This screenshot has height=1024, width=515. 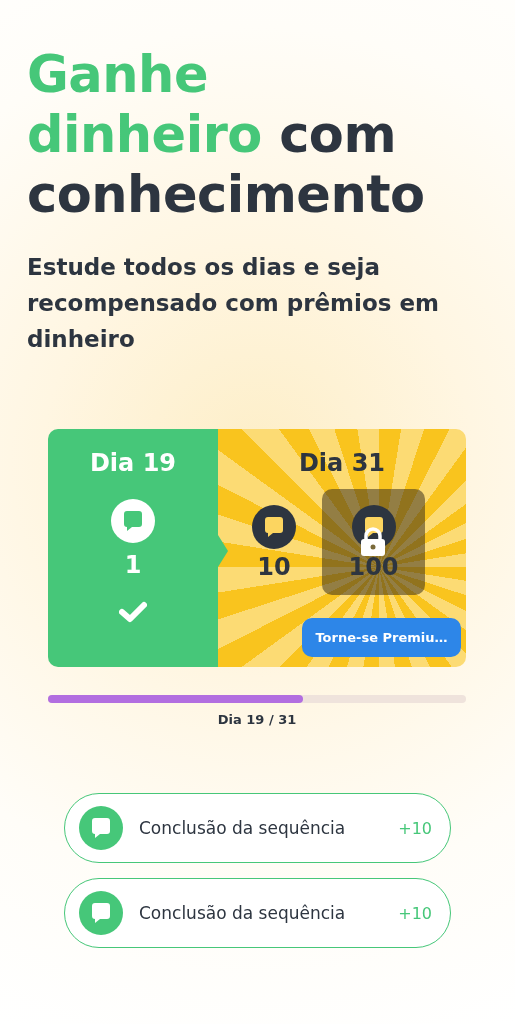 What do you see at coordinates (274, 567) in the screenshot?
I see `reward-amount: 10` at bounding box center [274, 567].